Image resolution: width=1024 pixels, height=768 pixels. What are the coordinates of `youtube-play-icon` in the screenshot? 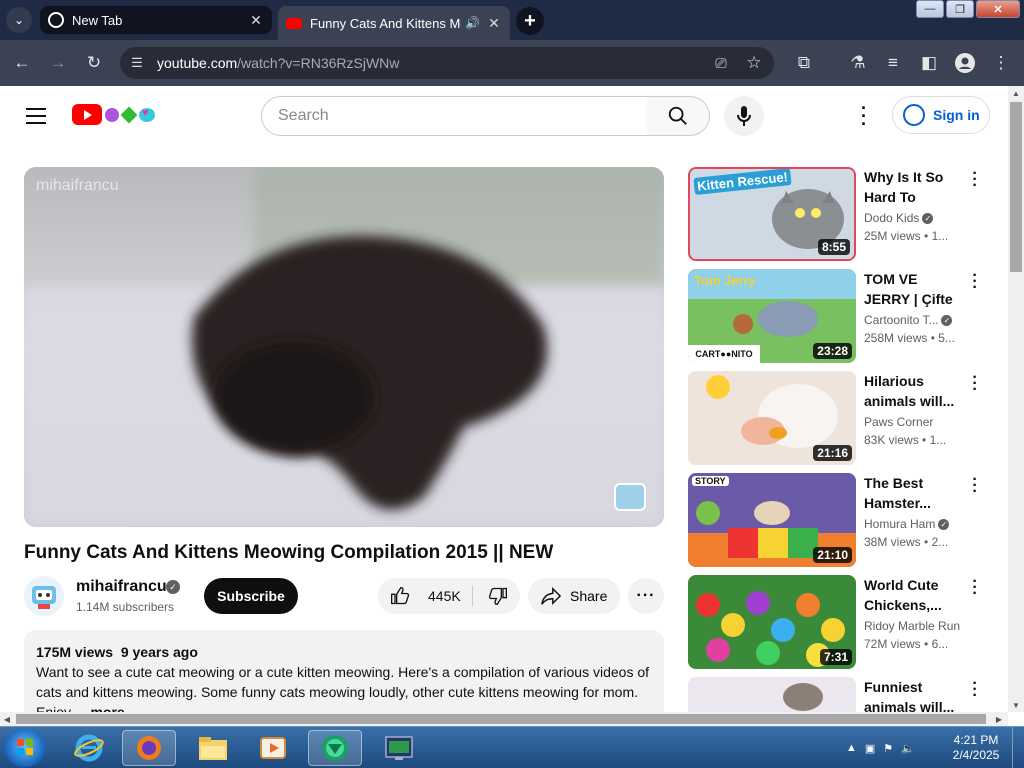 It's located at (87, 114).